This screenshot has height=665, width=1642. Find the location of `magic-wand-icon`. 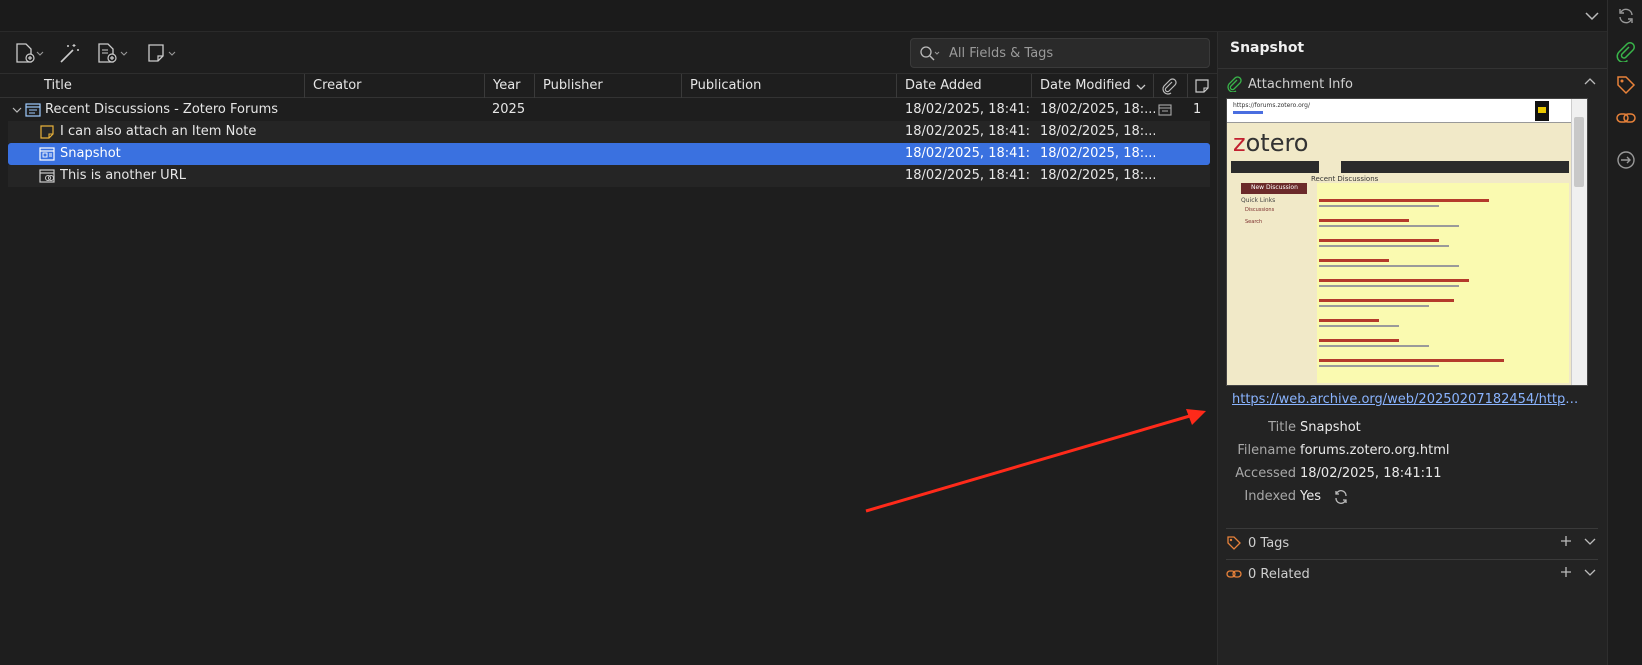

magic-wand-icon is located at coordinates (69, 53).